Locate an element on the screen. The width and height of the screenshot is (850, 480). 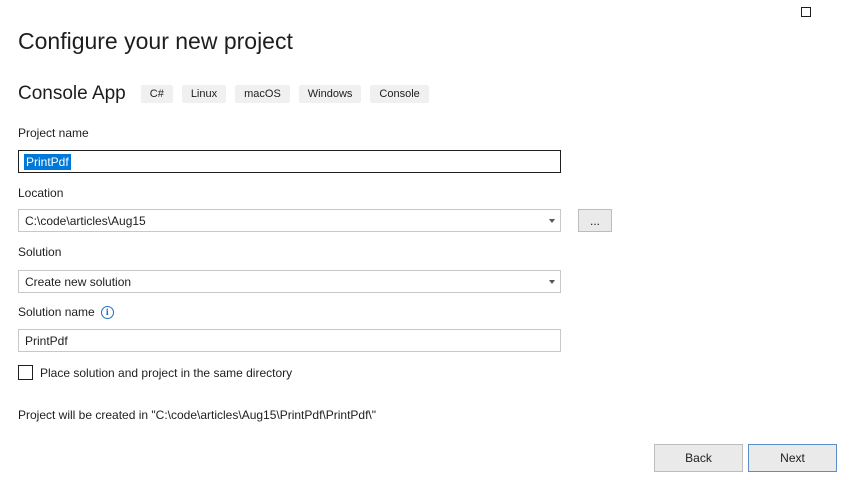
maximize-button is located at coordinates (806, 12).